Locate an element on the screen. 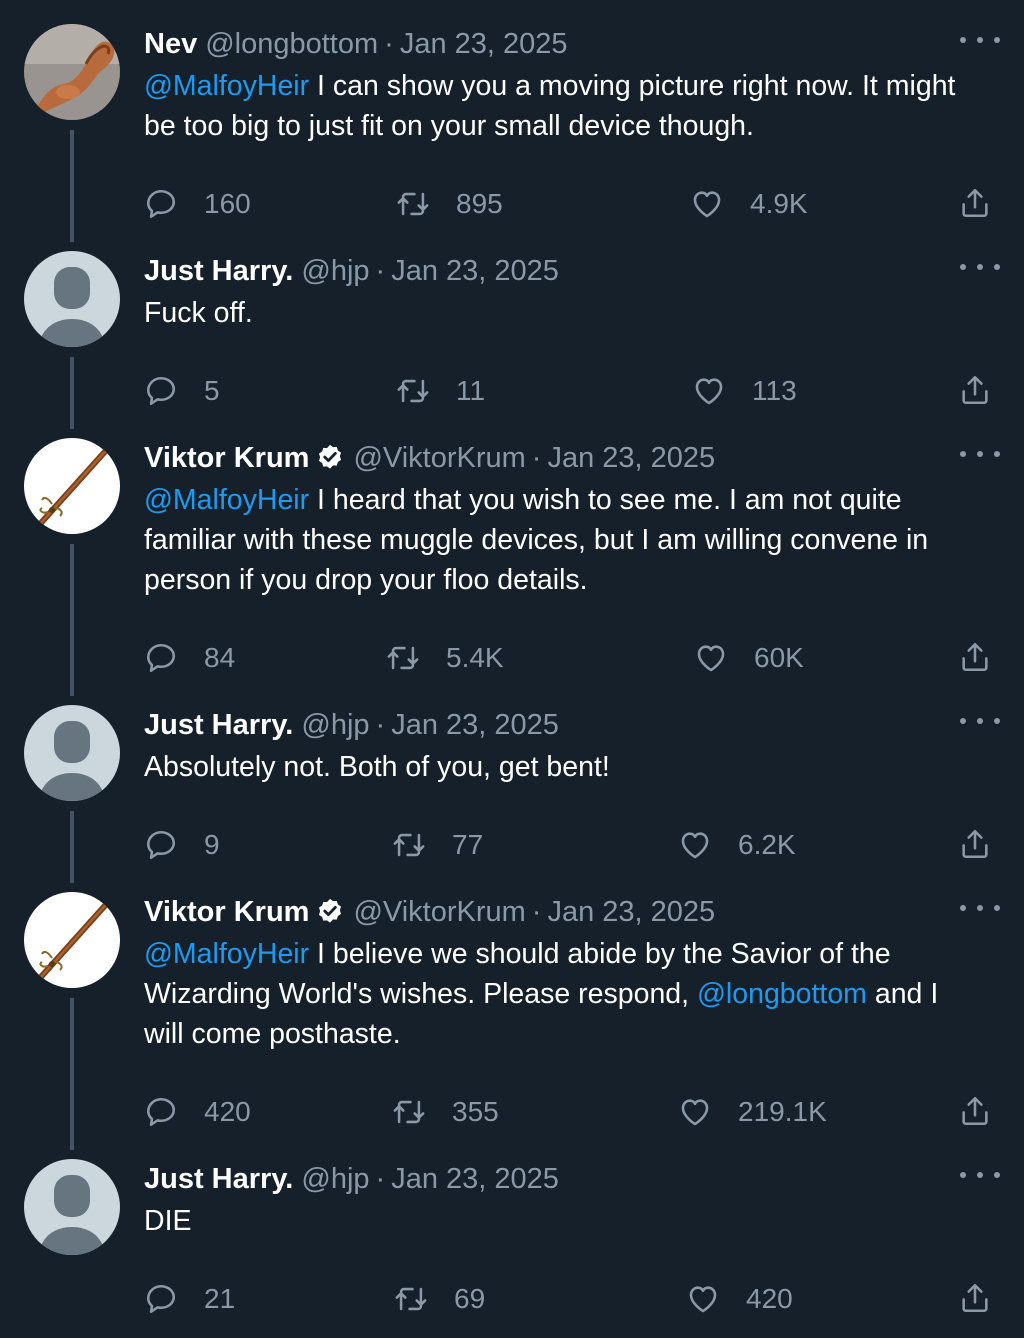 Image resolution: width=1024 pixels, height=1338 pixels. retweet-count: 895 is located at coordinates (479, 203).